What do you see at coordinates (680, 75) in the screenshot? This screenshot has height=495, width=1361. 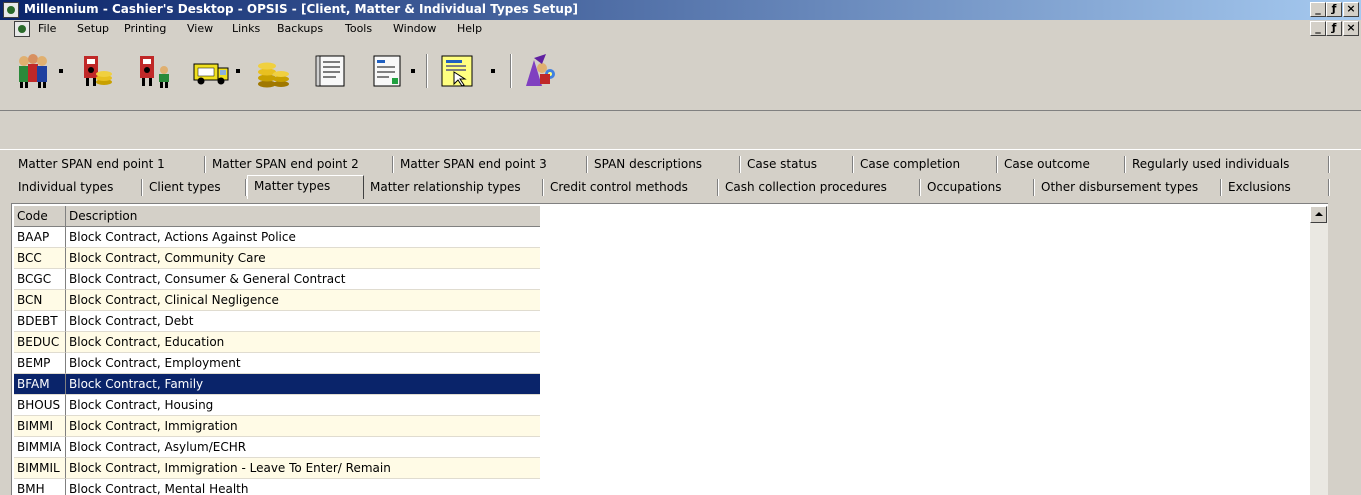 I see `toolbar` at bounding box center [680, 75].